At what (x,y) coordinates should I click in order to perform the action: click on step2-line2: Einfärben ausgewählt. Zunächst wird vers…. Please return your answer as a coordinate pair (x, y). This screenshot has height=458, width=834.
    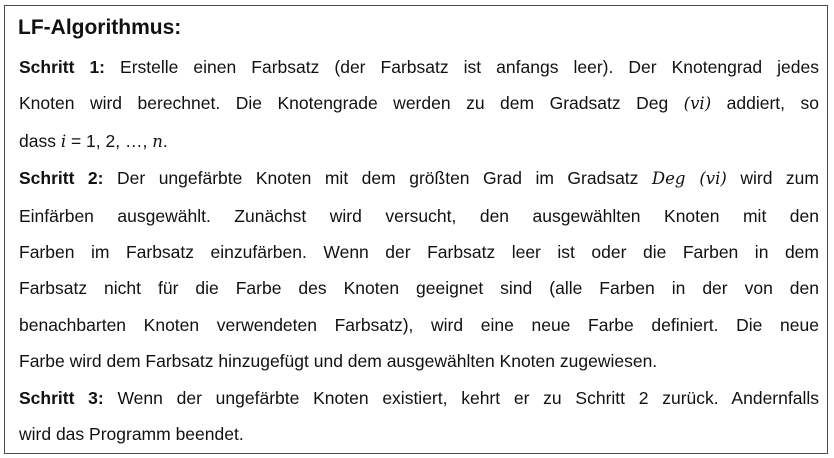
    Looking at the image, I should click on (419, 215).